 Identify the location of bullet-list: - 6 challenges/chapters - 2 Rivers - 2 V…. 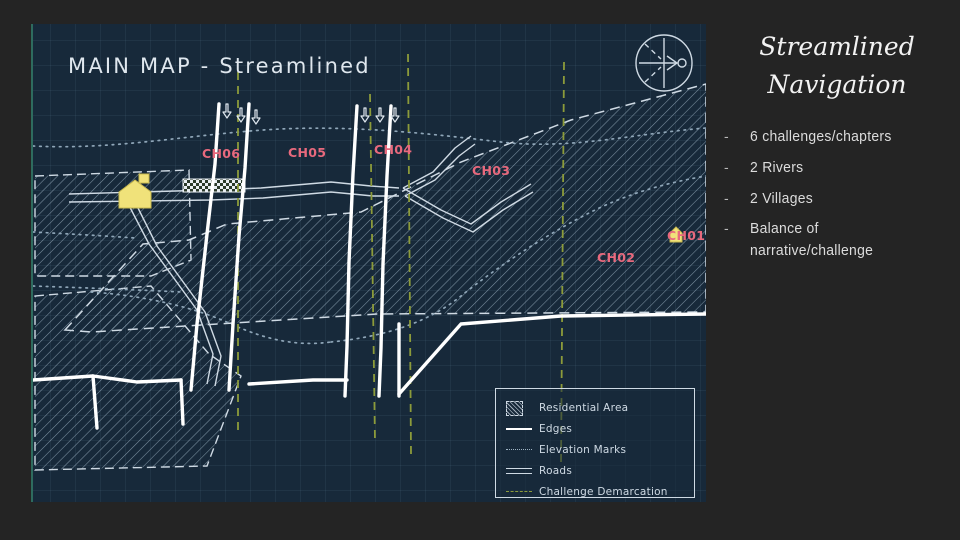
(840, 198).